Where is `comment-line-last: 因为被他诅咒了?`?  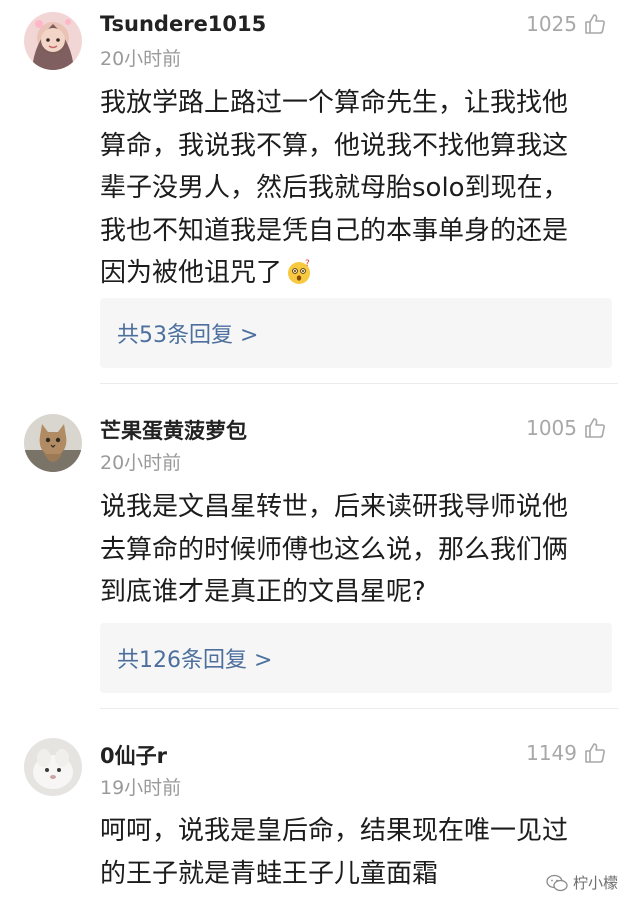
comment-line-last: 因为被他诅咒了? is located at coordinates (355, 273).